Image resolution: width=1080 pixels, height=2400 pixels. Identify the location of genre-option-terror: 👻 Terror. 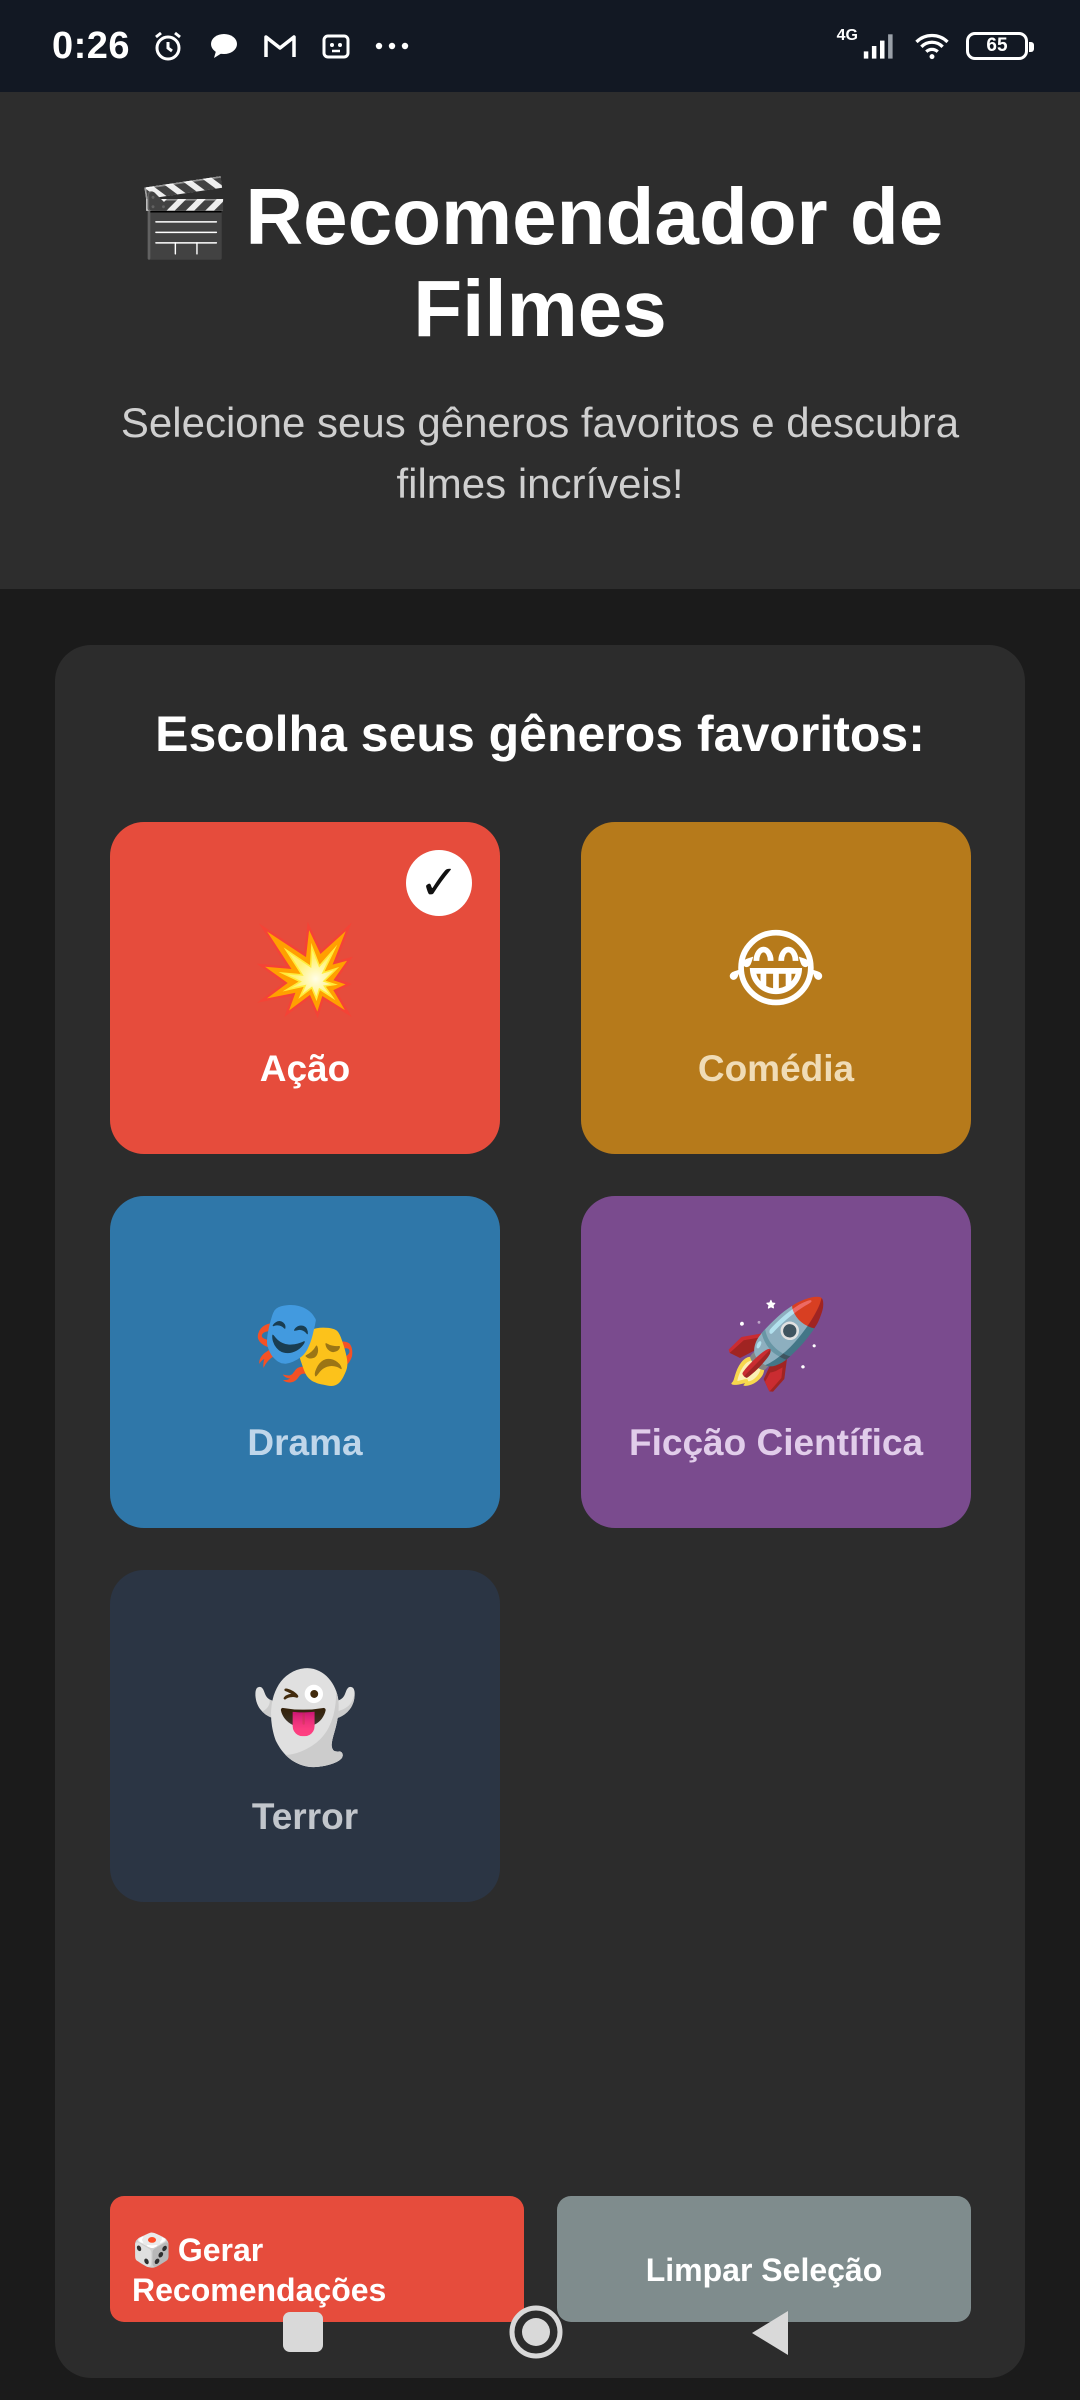
(305, 1736).